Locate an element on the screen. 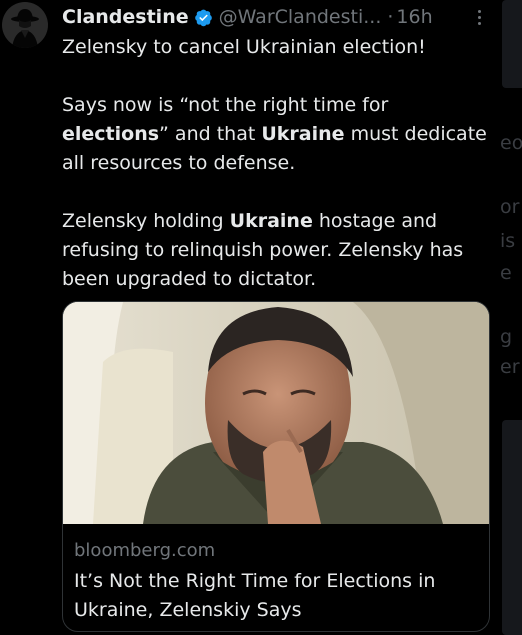 The image size is (522, 635). tweet-line-1: Zelensky to cancel Ukrainian election! is located at coordinates (244, 47).